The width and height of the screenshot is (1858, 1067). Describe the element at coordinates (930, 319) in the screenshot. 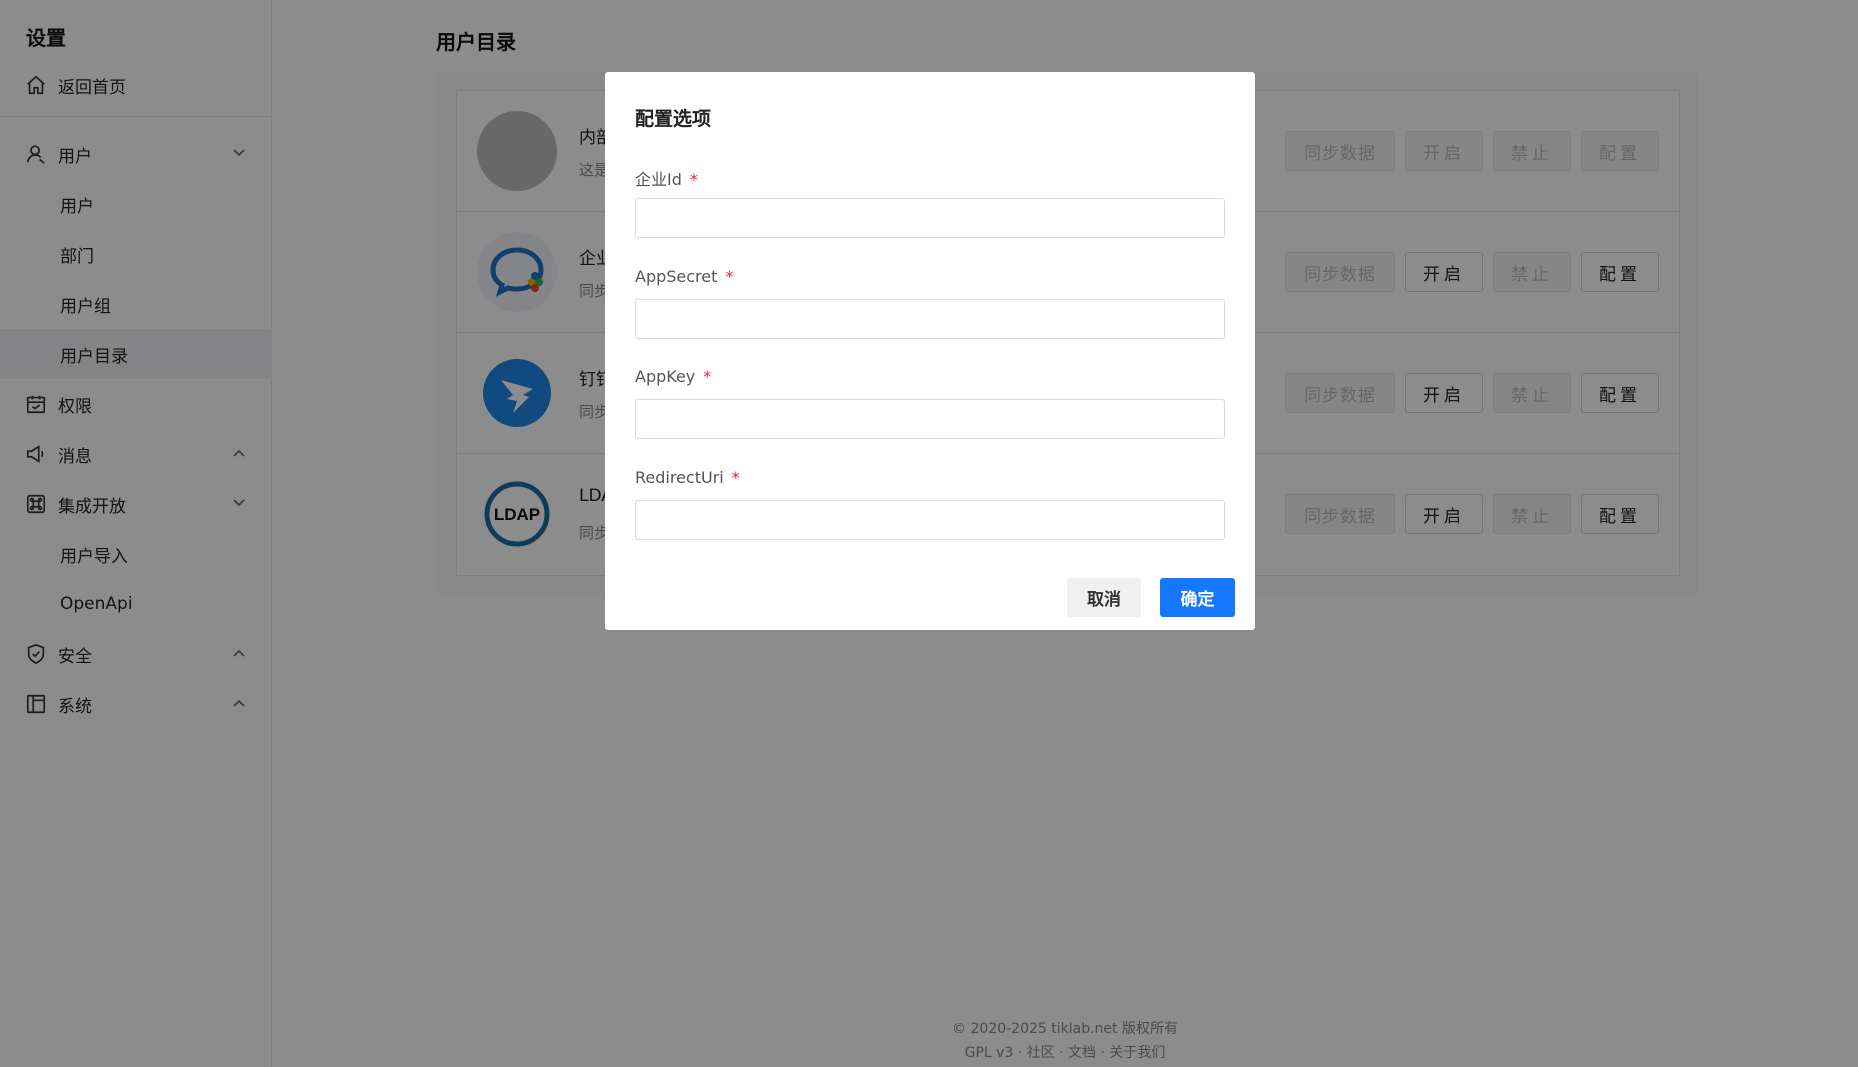

I see `app-secret-input` at that location.